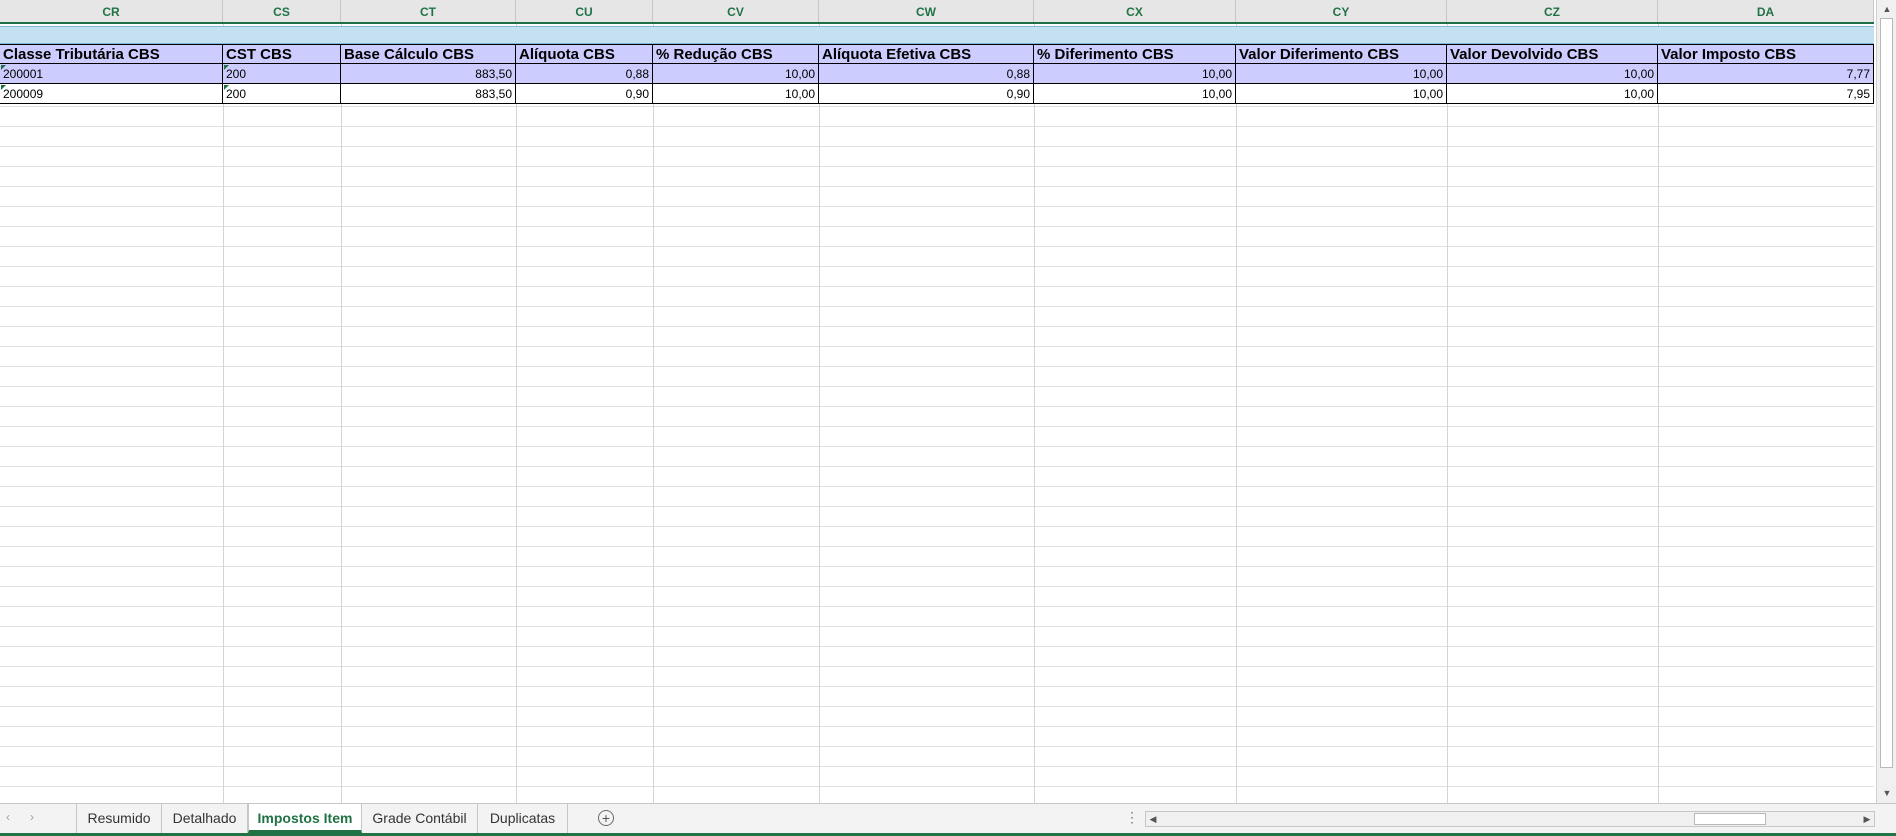 The height and width of the screenshot is (836, 1896). Describe the element at coordinates (736, 55) in the screenshot. I see `header-cell: % Redução CBS` at that location.